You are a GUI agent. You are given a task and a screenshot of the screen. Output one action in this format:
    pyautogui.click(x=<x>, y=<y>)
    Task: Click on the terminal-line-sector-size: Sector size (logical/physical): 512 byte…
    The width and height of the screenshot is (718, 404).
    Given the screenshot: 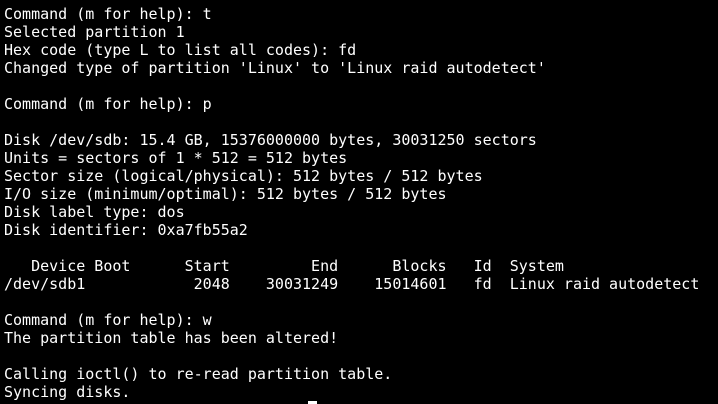 What is the action you would take?
    pyautogui.click(x=243, y=176)
    